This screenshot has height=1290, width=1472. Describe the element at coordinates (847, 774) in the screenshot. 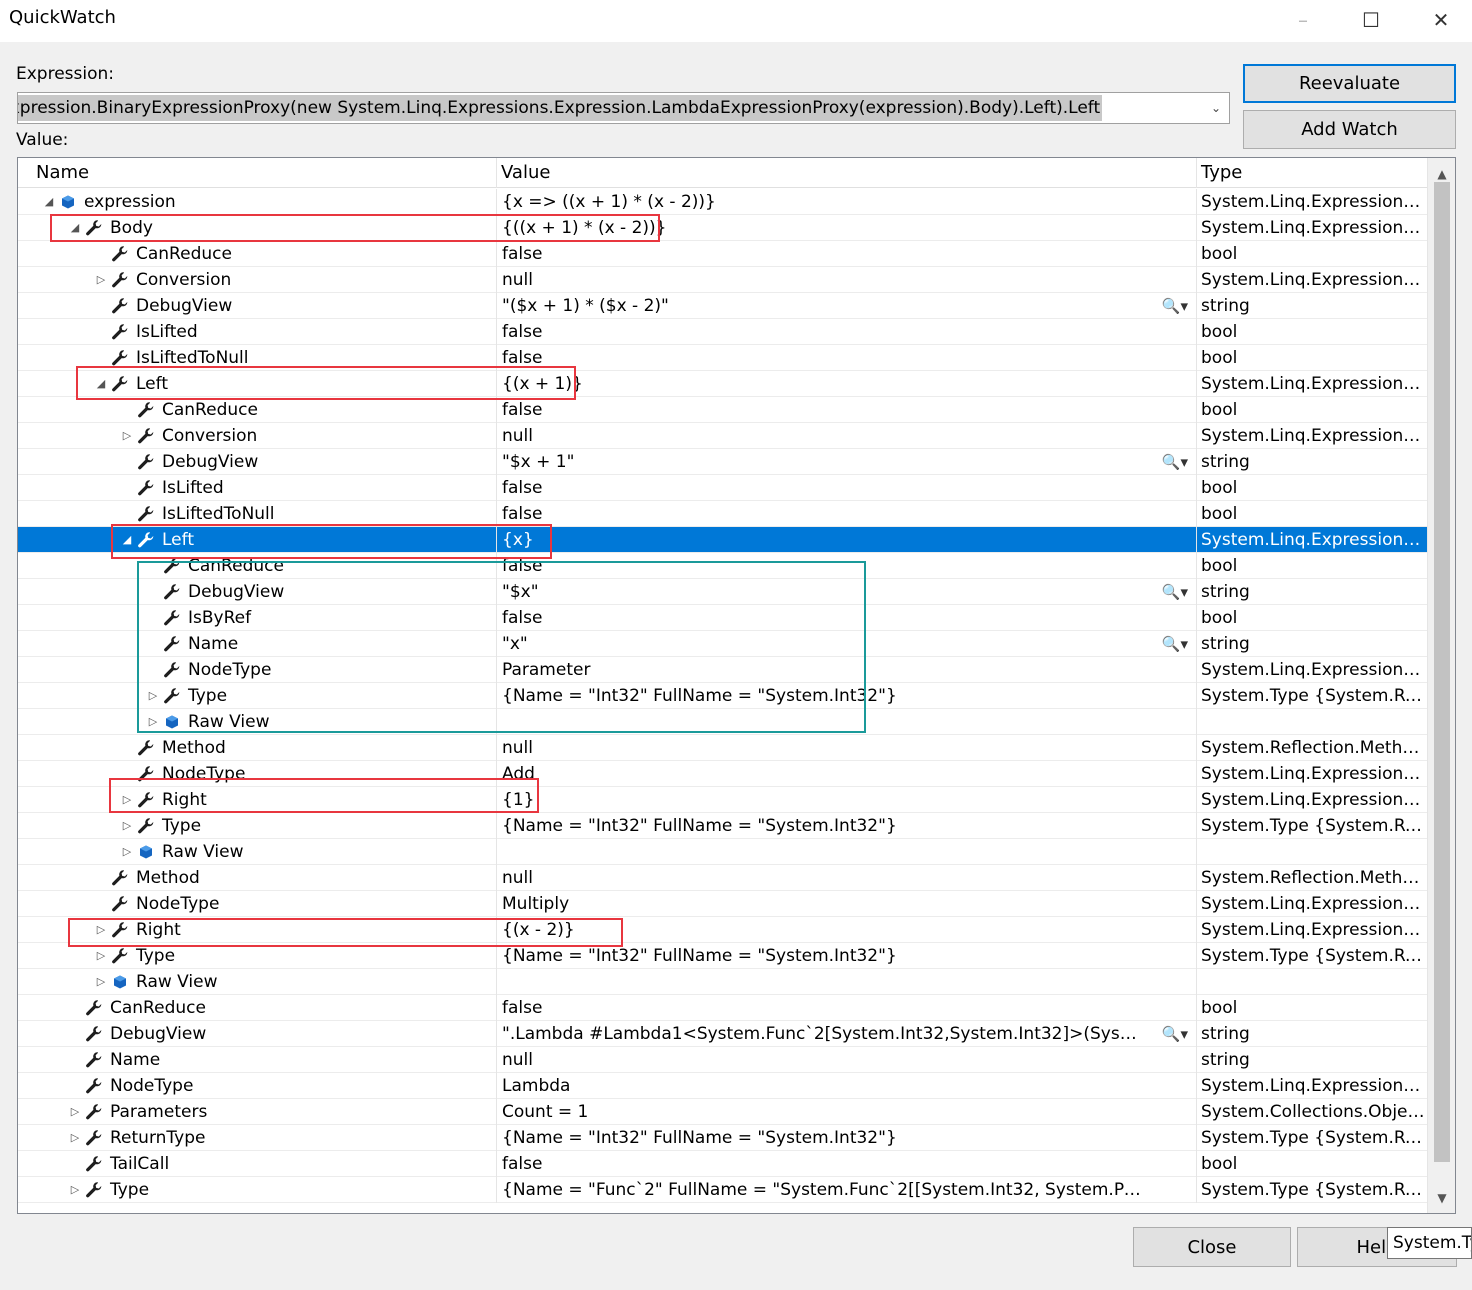

I see `value-cell: Add` at that location.